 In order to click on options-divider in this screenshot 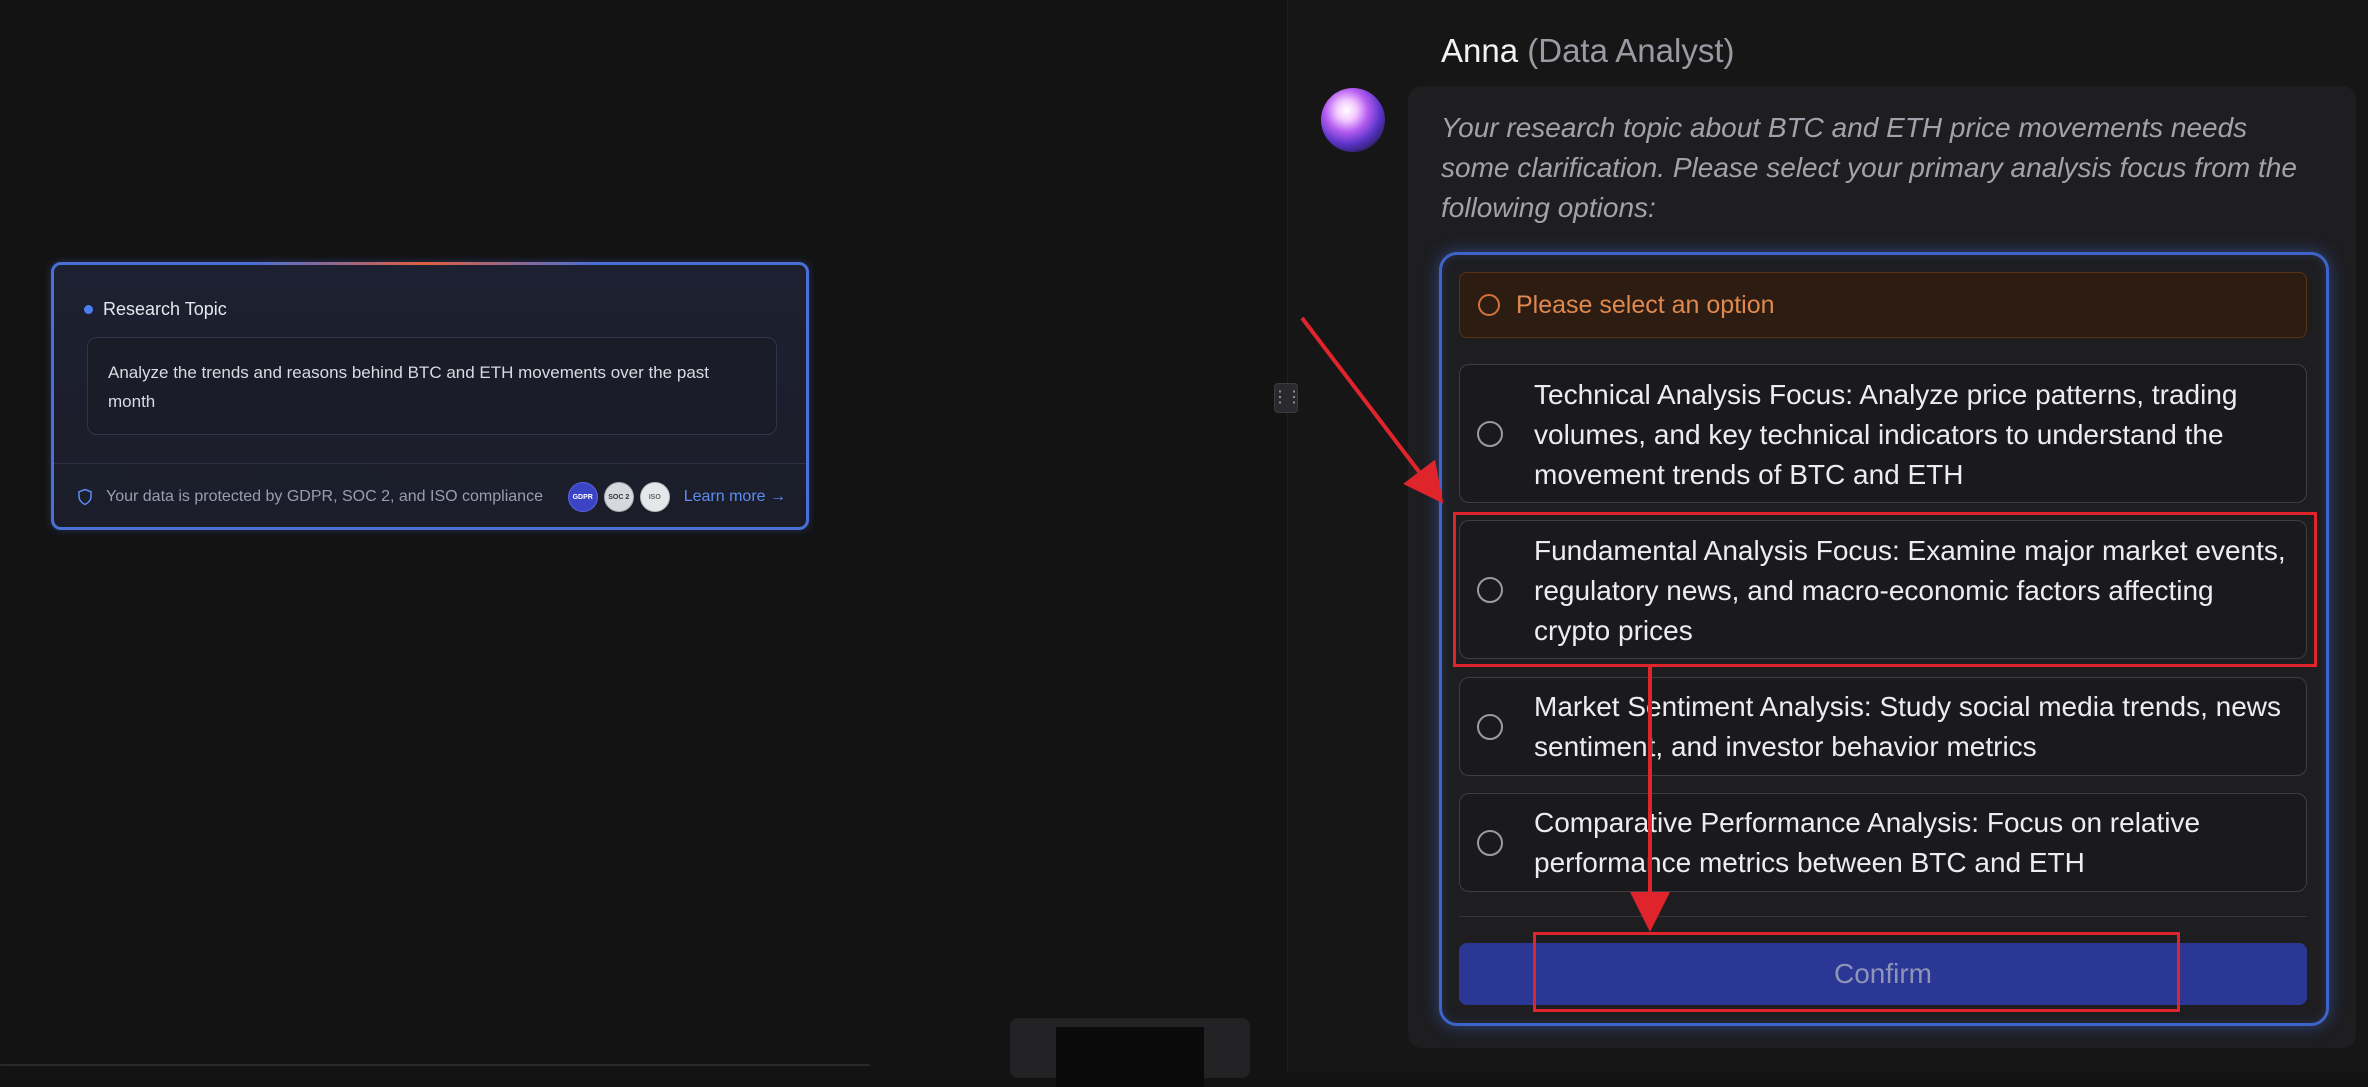, I will do `click(1883, 916)`.